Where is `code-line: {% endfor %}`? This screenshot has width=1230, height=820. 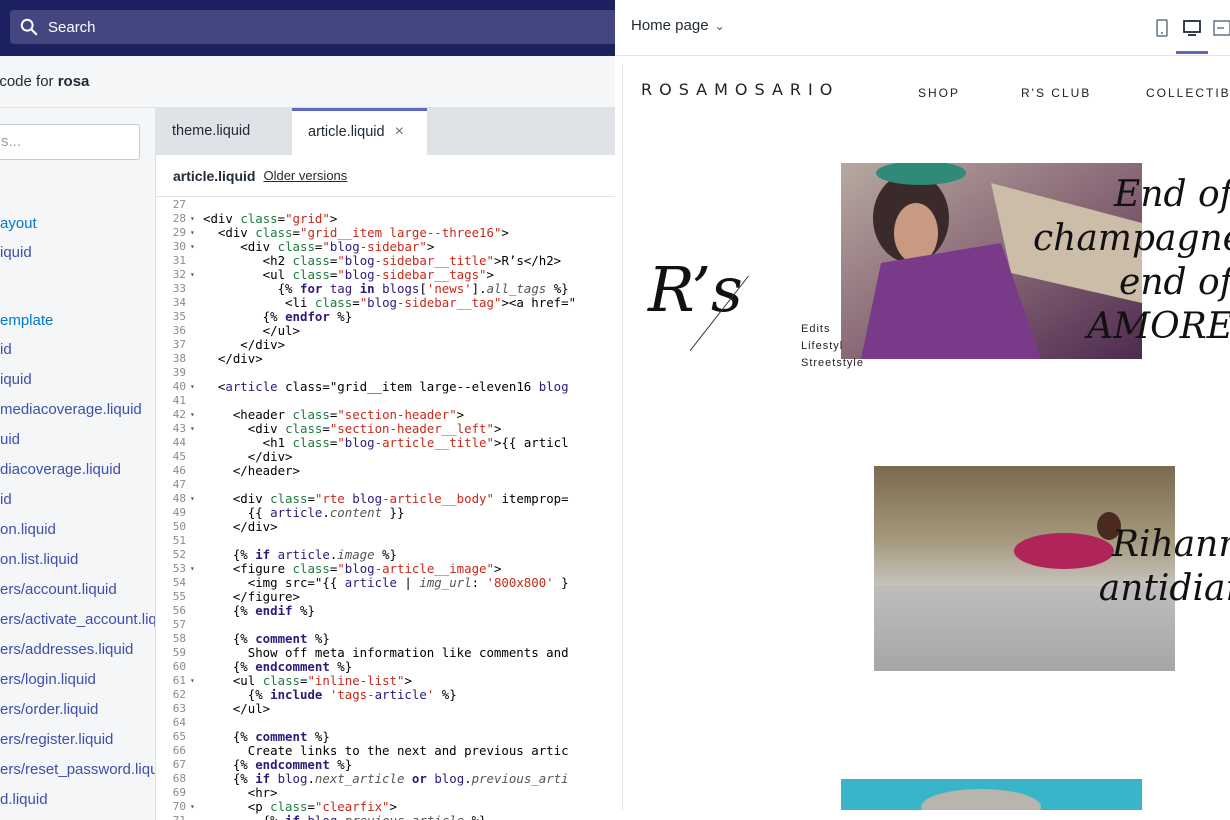
code-line: {% endfor %} is located at coordinates (278, 317).